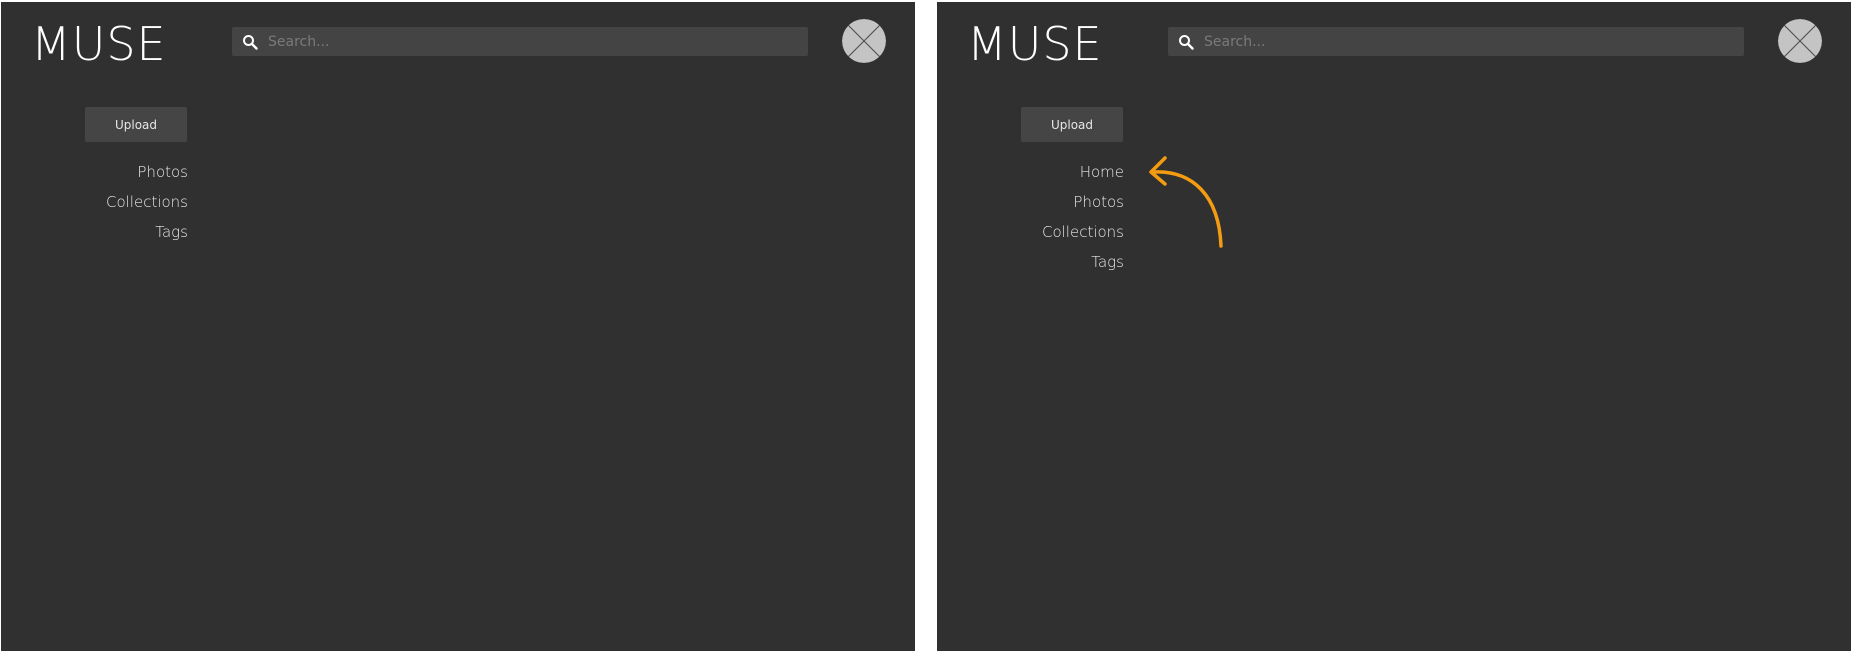  I want to click on sidebar-nav: Home Photos Collections Tags, so click(1083, 217).